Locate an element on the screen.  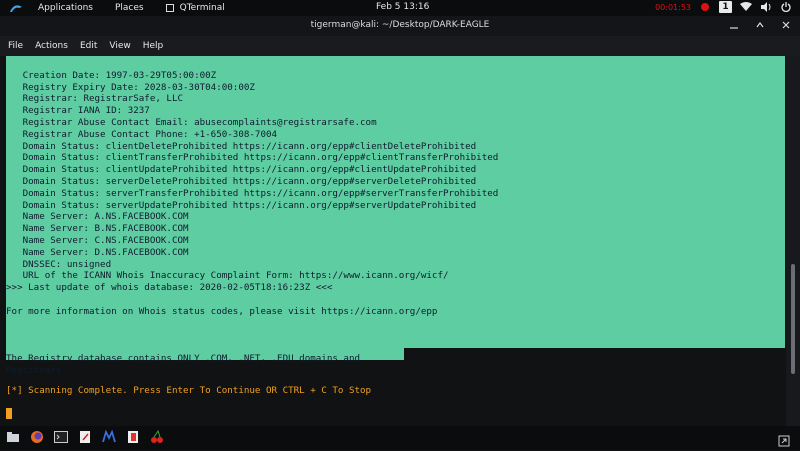
terminal-line: Registrar IANA ID: 3237 is located at coordinates (78, 111).